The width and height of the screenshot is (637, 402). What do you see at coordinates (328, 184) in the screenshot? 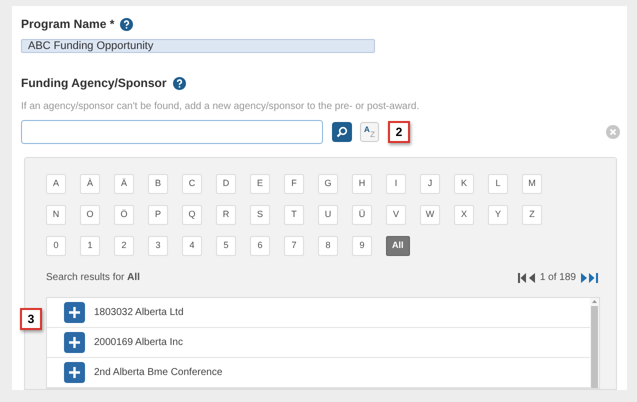
I see `letter-button: G` at bounding box center [328, 184].